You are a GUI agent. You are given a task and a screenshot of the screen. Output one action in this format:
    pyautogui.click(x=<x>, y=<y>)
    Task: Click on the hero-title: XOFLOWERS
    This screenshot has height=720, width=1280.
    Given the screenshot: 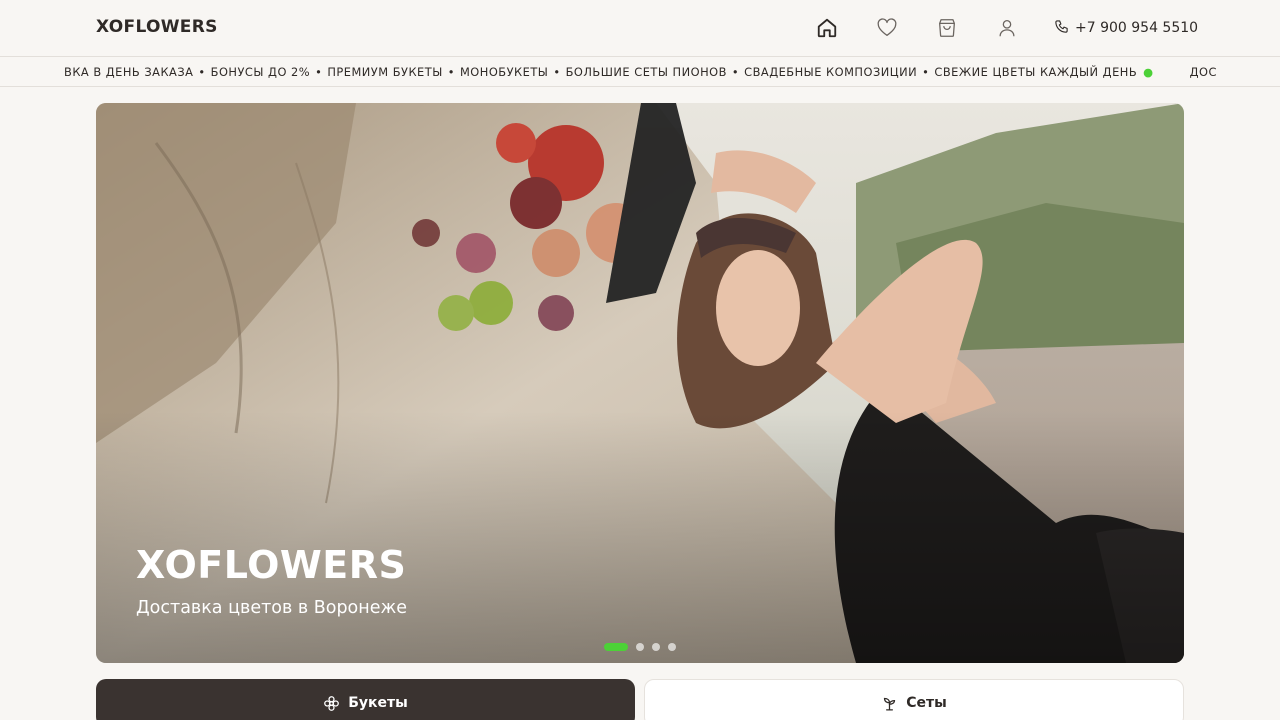 What is the action you would take?
    pyautogui.click(x=271, y=565)
    